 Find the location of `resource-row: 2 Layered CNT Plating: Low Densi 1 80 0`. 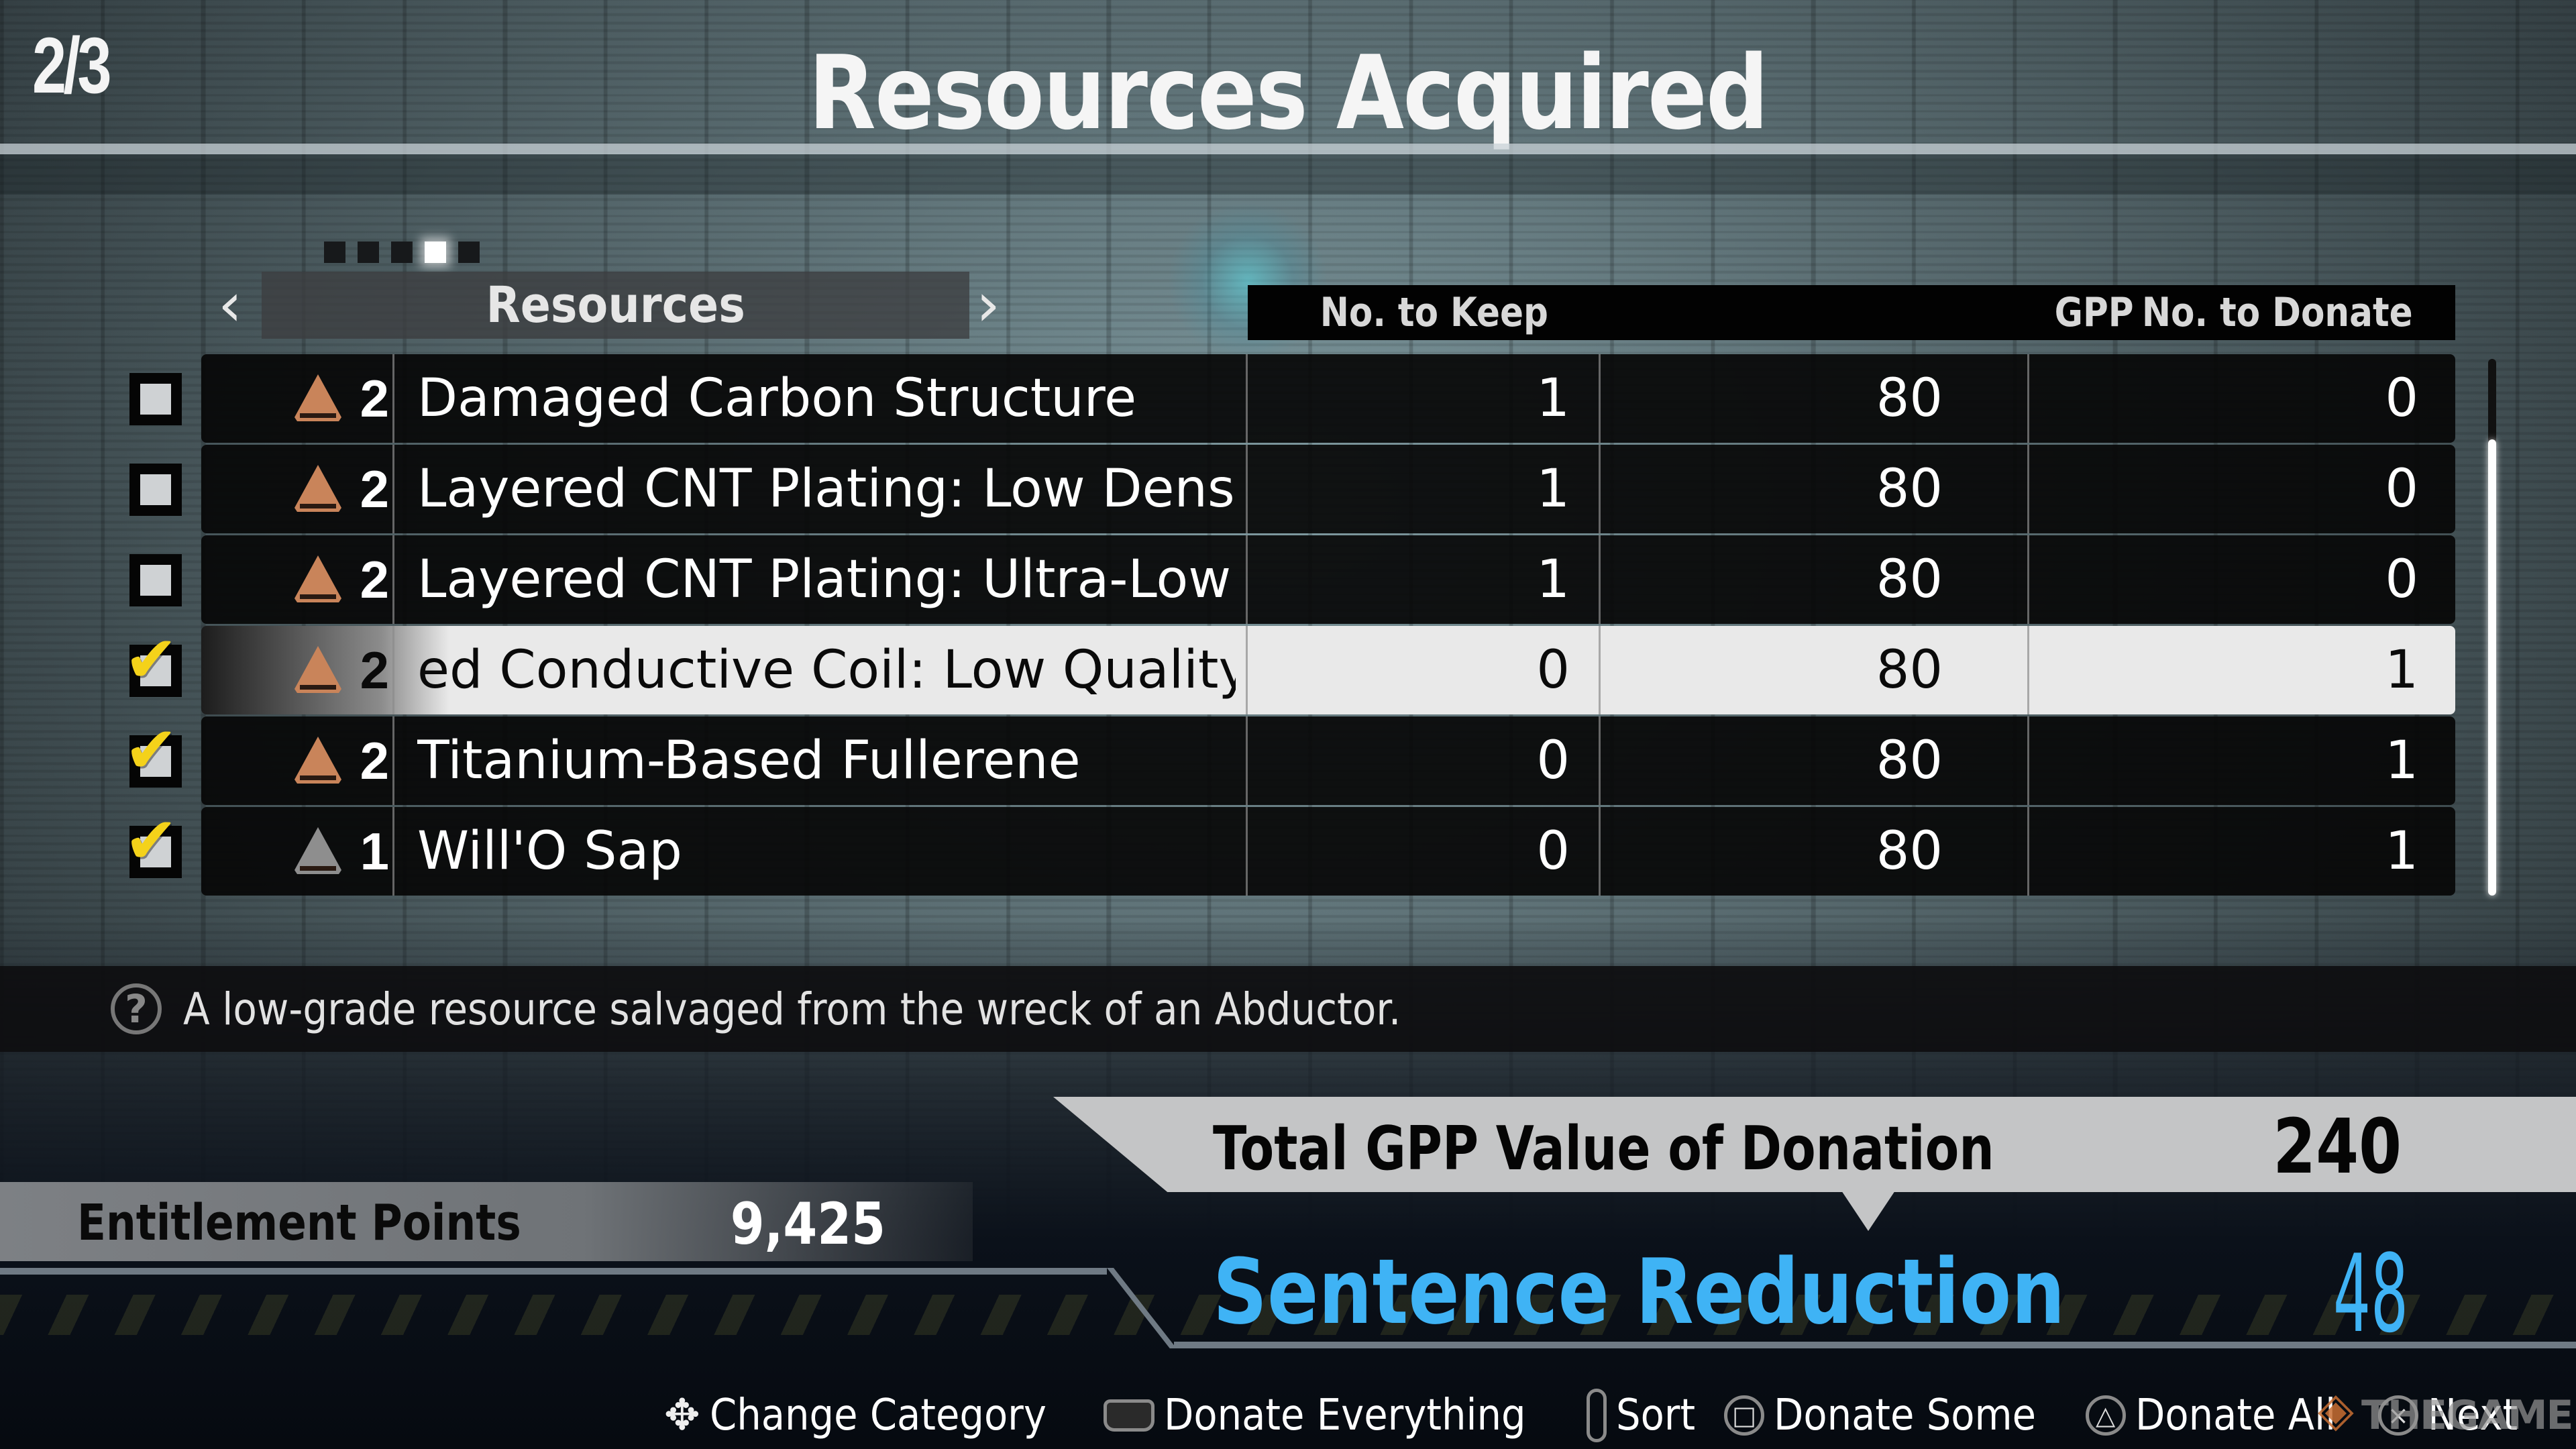

resource-row: 2 Layered CNT Plating: Low Densi 1 80 0 is located at coordinates (1328, 489).